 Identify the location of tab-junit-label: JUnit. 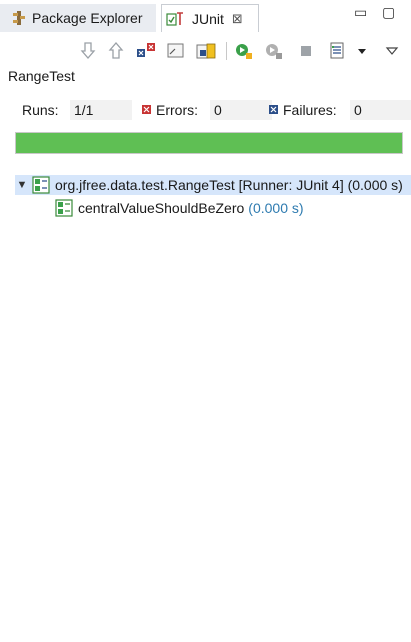
(208, 18).